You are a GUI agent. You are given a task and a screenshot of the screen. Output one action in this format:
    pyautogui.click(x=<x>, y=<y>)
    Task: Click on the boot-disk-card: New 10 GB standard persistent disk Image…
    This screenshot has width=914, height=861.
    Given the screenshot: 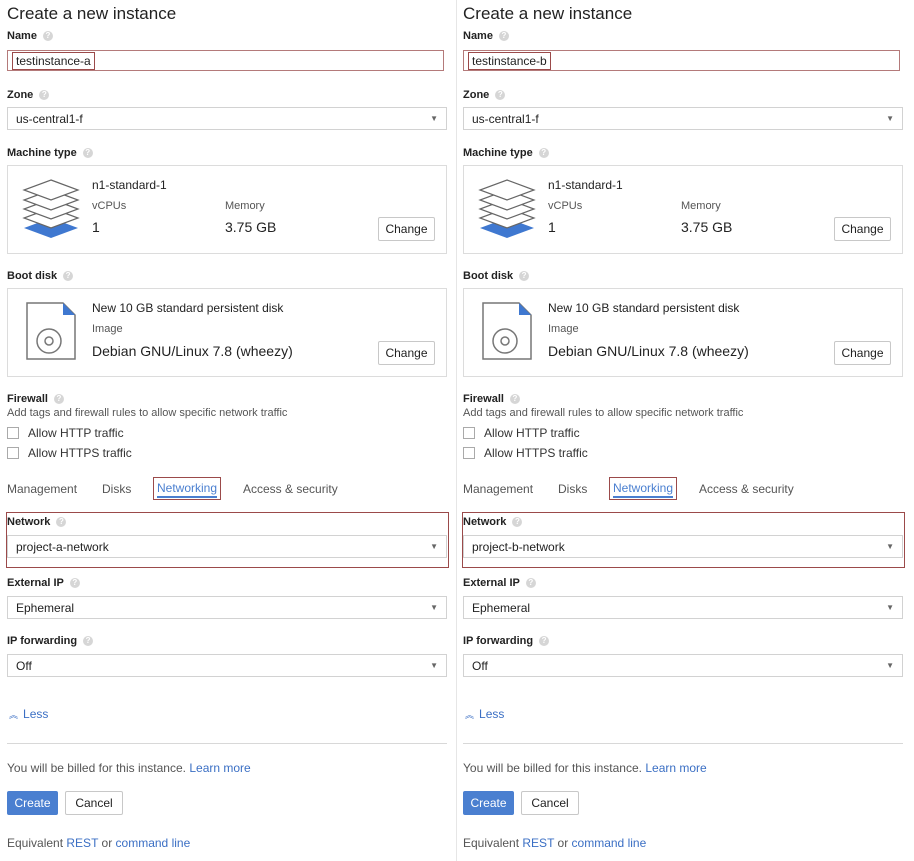 What is the action you would take?
    pyautogui.click(x=227, y=332)
    